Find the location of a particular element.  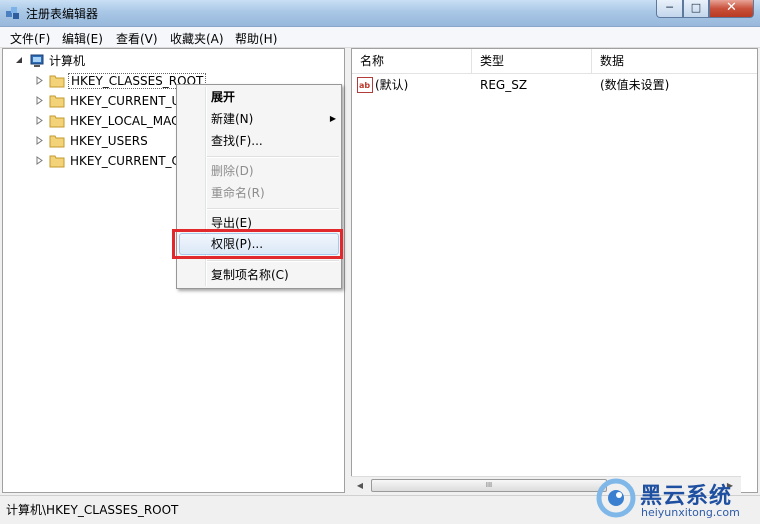

submenu-arrow-icon: ▶ is located at coordinates (332, 118).